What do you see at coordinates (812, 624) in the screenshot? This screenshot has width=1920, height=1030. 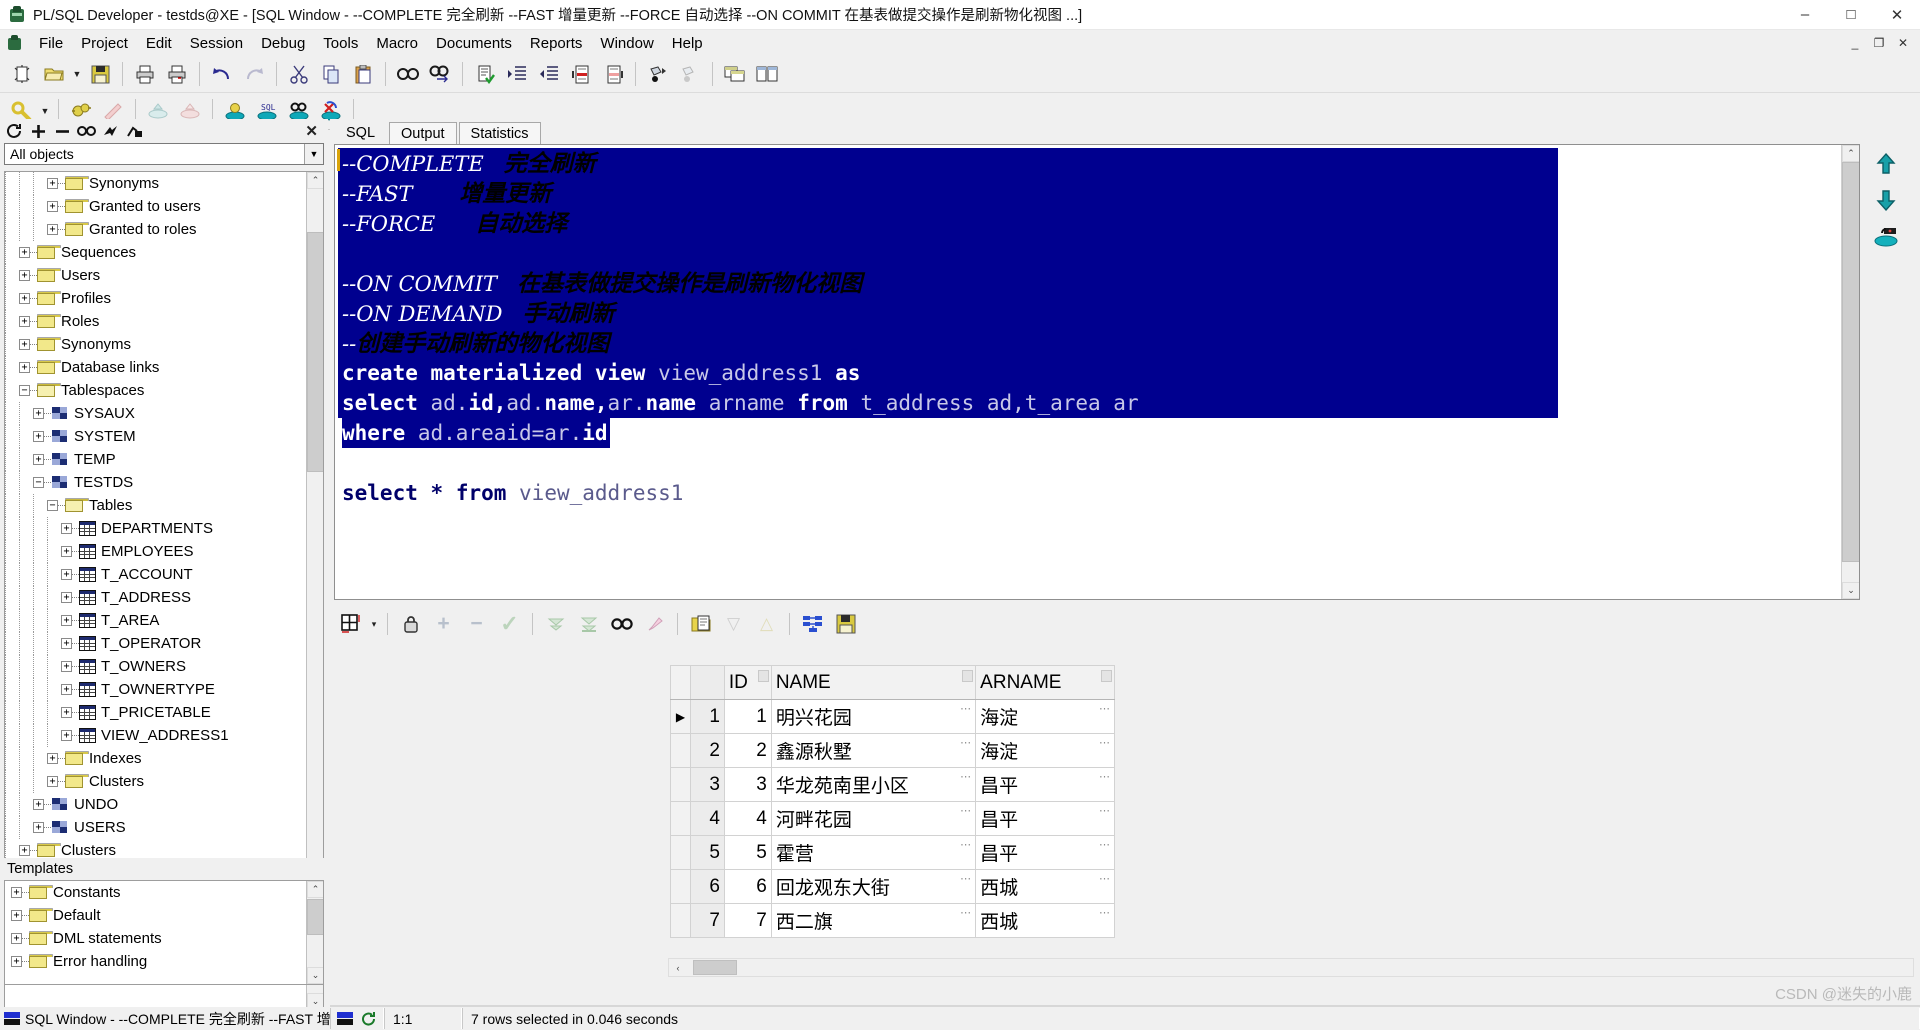 I see `view-as-xml-icon` at bounding box center [812, 624].